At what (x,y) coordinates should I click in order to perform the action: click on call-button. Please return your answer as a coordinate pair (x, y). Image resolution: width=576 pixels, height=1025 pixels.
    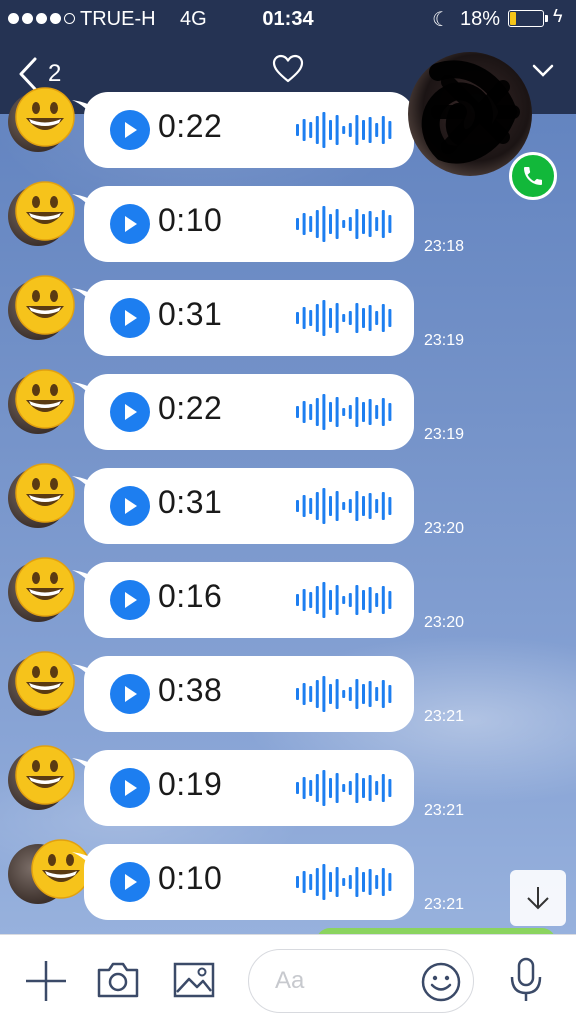
    Looking at the image, I should click on (533, 176).